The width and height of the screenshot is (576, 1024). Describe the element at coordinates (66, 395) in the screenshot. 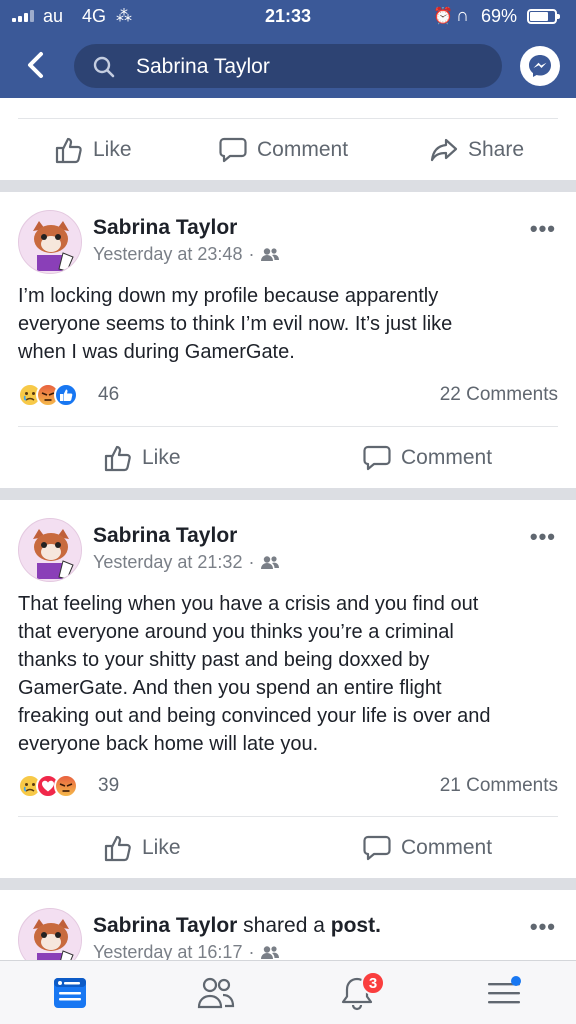

I see `like-reaction-icon` at that location.